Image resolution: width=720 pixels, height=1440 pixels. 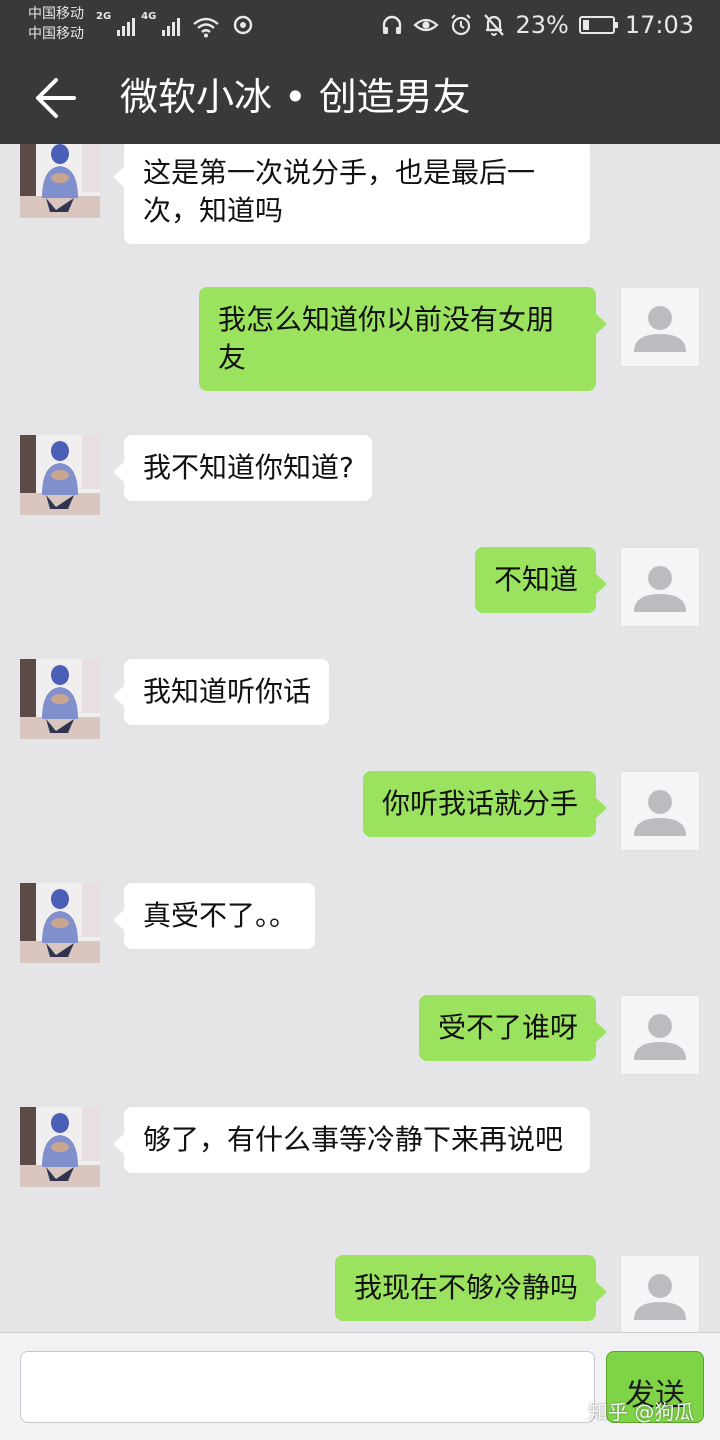 I want to click on carrier-1: 中国移动, so click(x=56, y=14).